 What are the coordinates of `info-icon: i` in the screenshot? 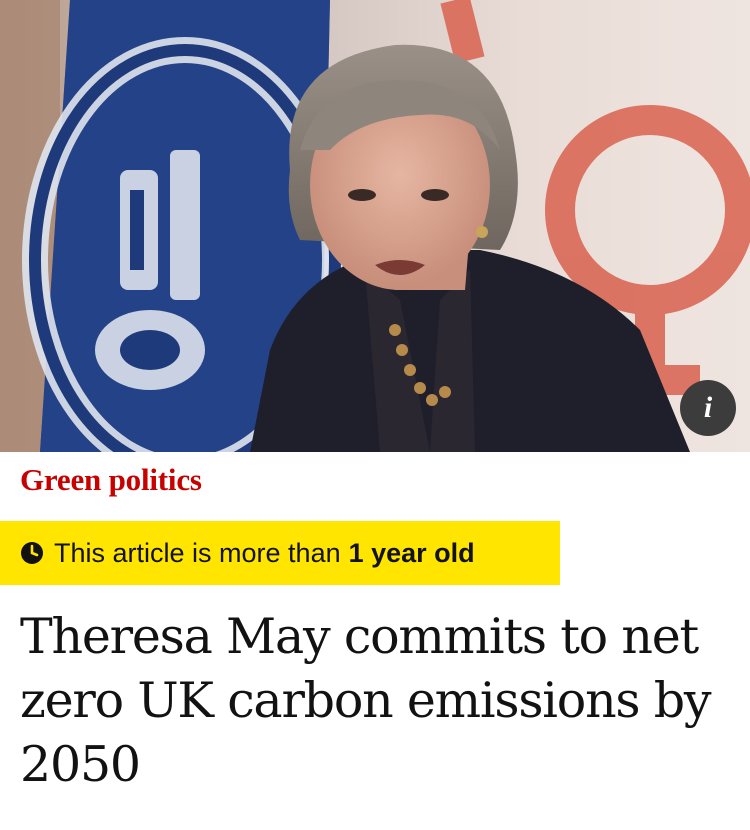 It's located at (708, 407).